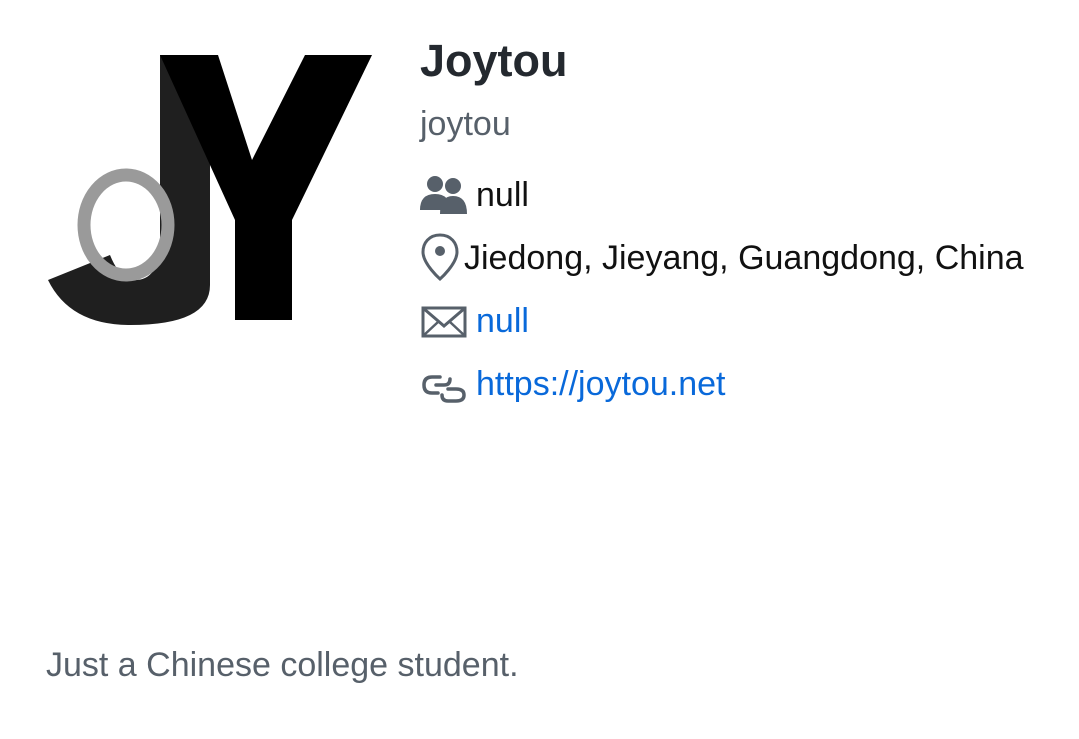  What do you see at coordinates (502, 195) in the screenshot?
I see `company-text: null` at bounding box center [502, 195].